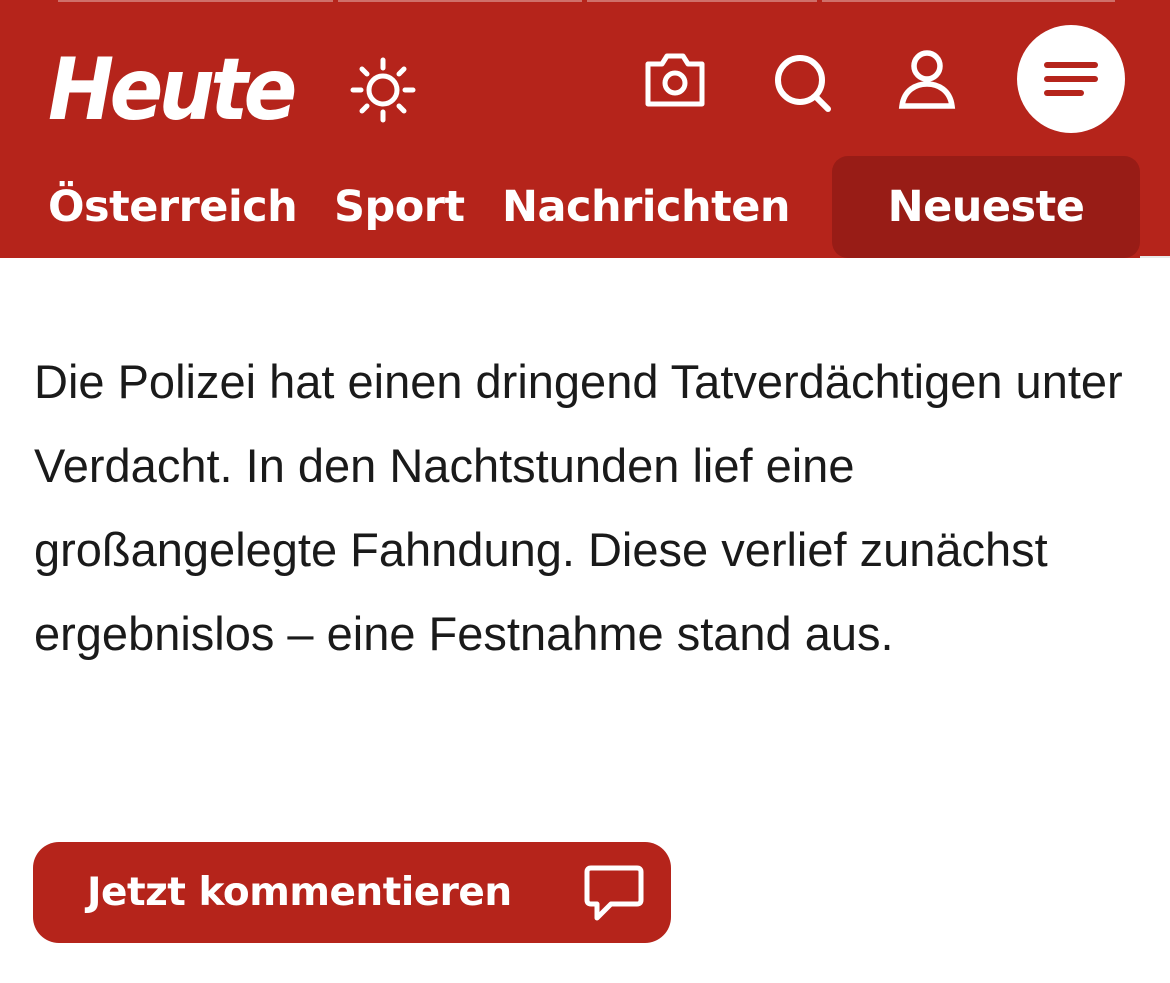 The width and height of the screenshot is (1170, 983). Describe the element at coordinates (173, 207) in the screenshot. I see `nav-tab-oesterreich: Österreich` at that location.